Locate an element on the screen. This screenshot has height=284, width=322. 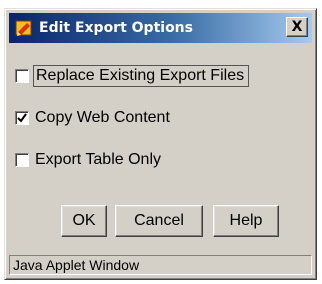
applet-icon is located at coordinates (24, 28).